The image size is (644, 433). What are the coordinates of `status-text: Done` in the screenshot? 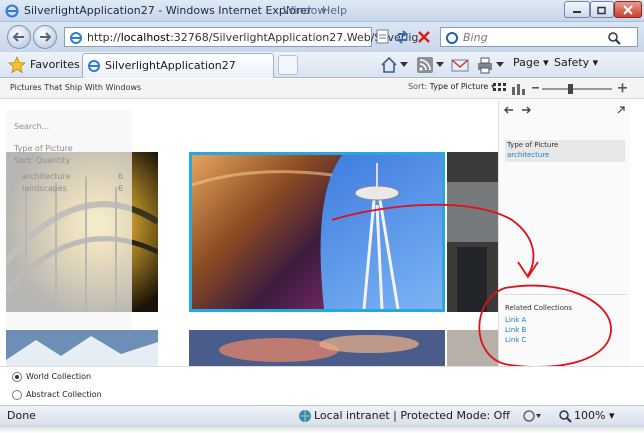 It's located at (21, 415).